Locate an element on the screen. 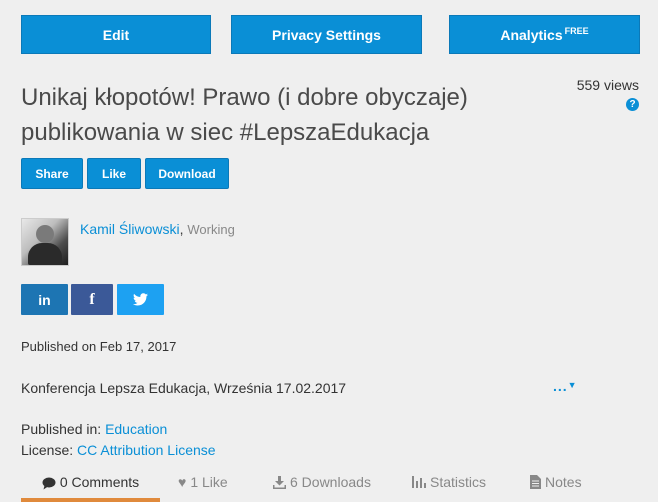 The width and height of the screenshot is (658, 502). comment-icon is located at coordinates (49, 483).